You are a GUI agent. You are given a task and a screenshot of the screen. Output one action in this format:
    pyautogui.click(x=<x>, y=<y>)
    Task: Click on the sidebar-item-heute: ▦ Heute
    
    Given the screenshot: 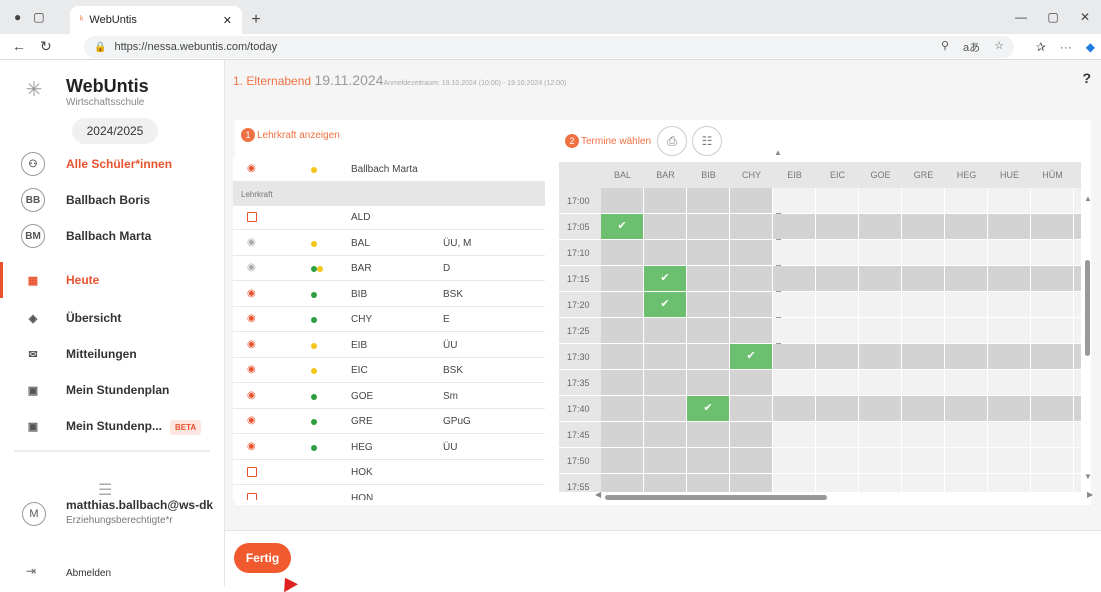 What is the action you would take?
    pyautogui.click(x=112, y=280)
    